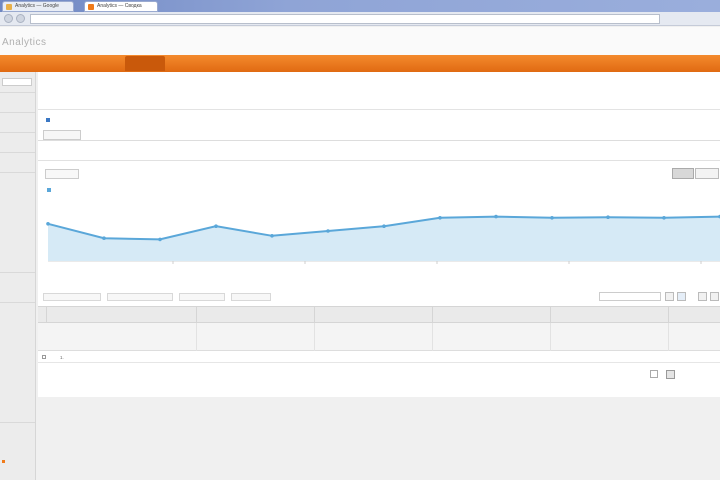  Describe the element at coordinates (62, 135) in the screenshot. I see `explorer-tab` at that location.